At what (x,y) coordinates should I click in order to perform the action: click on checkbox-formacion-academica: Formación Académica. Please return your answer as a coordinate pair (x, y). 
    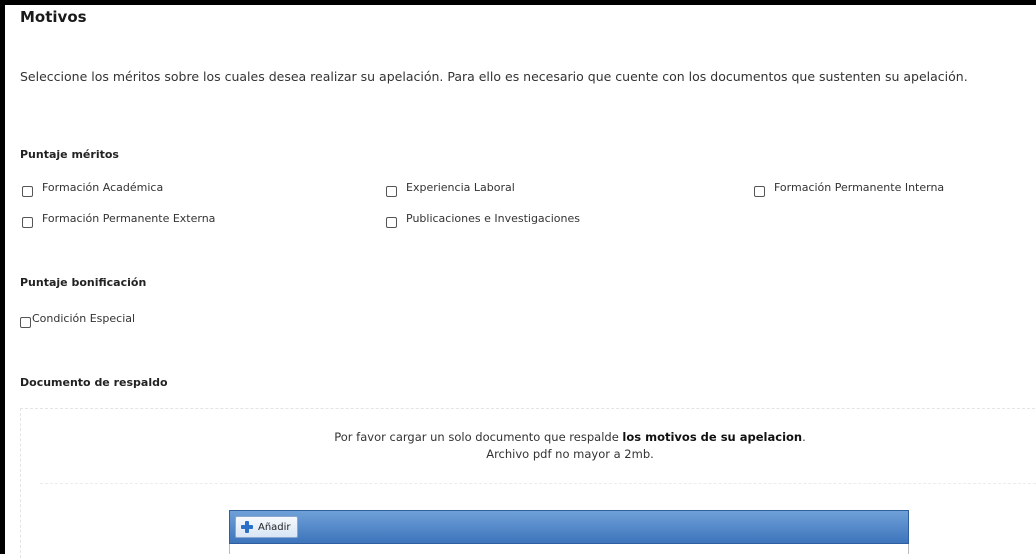
    Looking at the image, I should click on (92, 189).